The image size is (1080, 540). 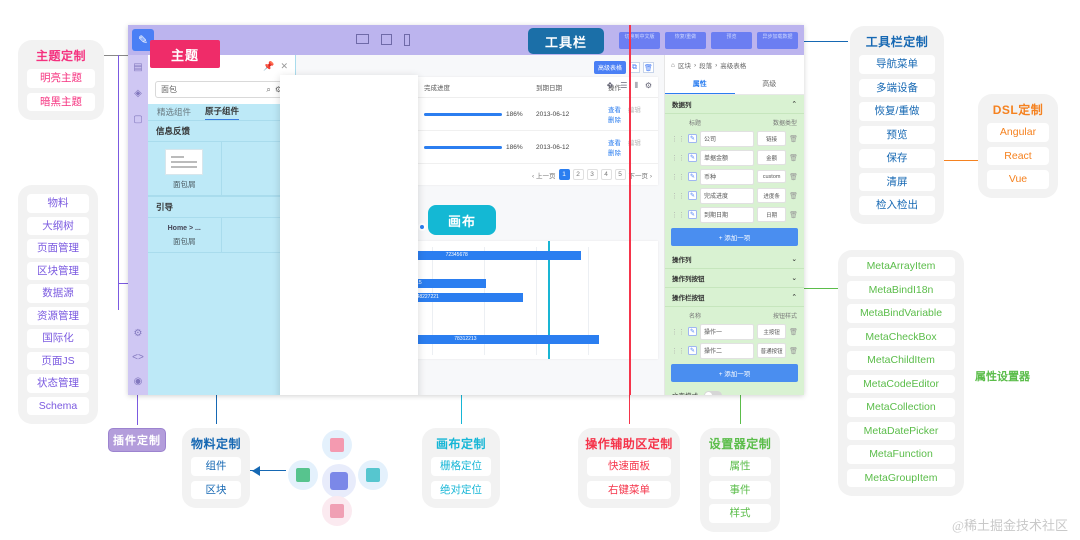 I want to click on dsl-react-item: React, so click(x=1018, y=156).